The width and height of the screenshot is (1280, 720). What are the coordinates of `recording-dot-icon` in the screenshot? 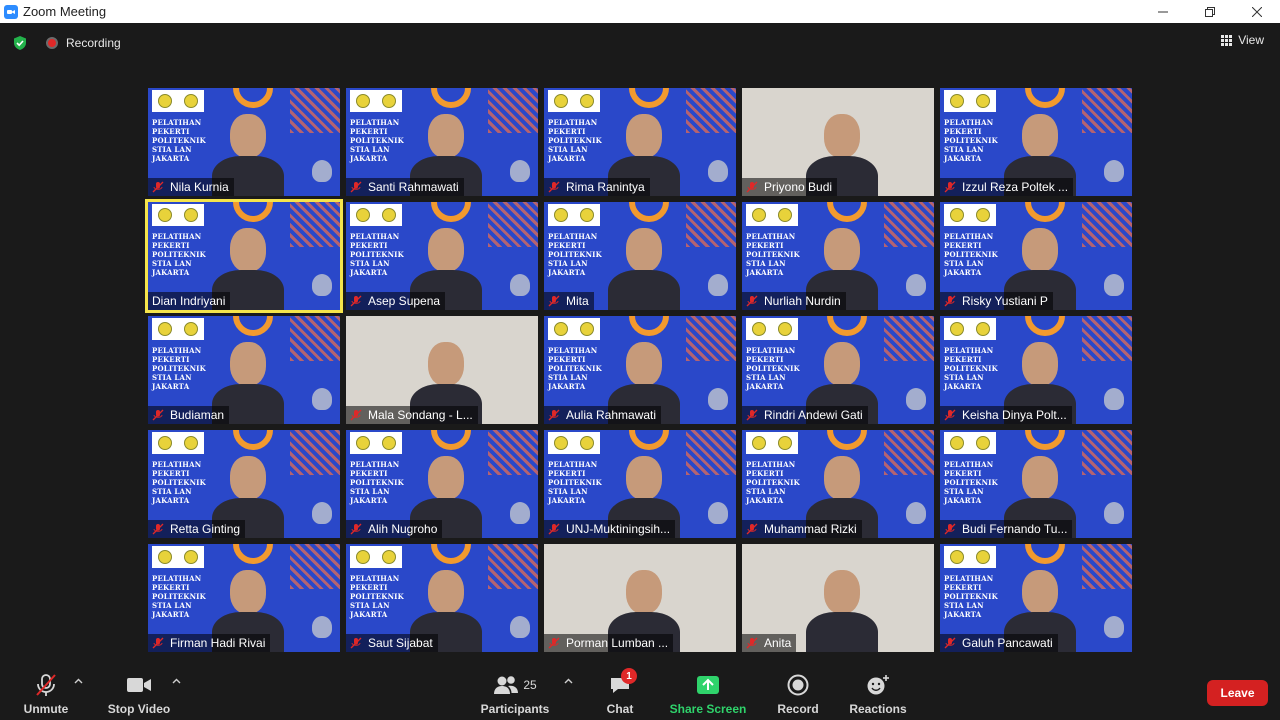 It's located at (52, 43).